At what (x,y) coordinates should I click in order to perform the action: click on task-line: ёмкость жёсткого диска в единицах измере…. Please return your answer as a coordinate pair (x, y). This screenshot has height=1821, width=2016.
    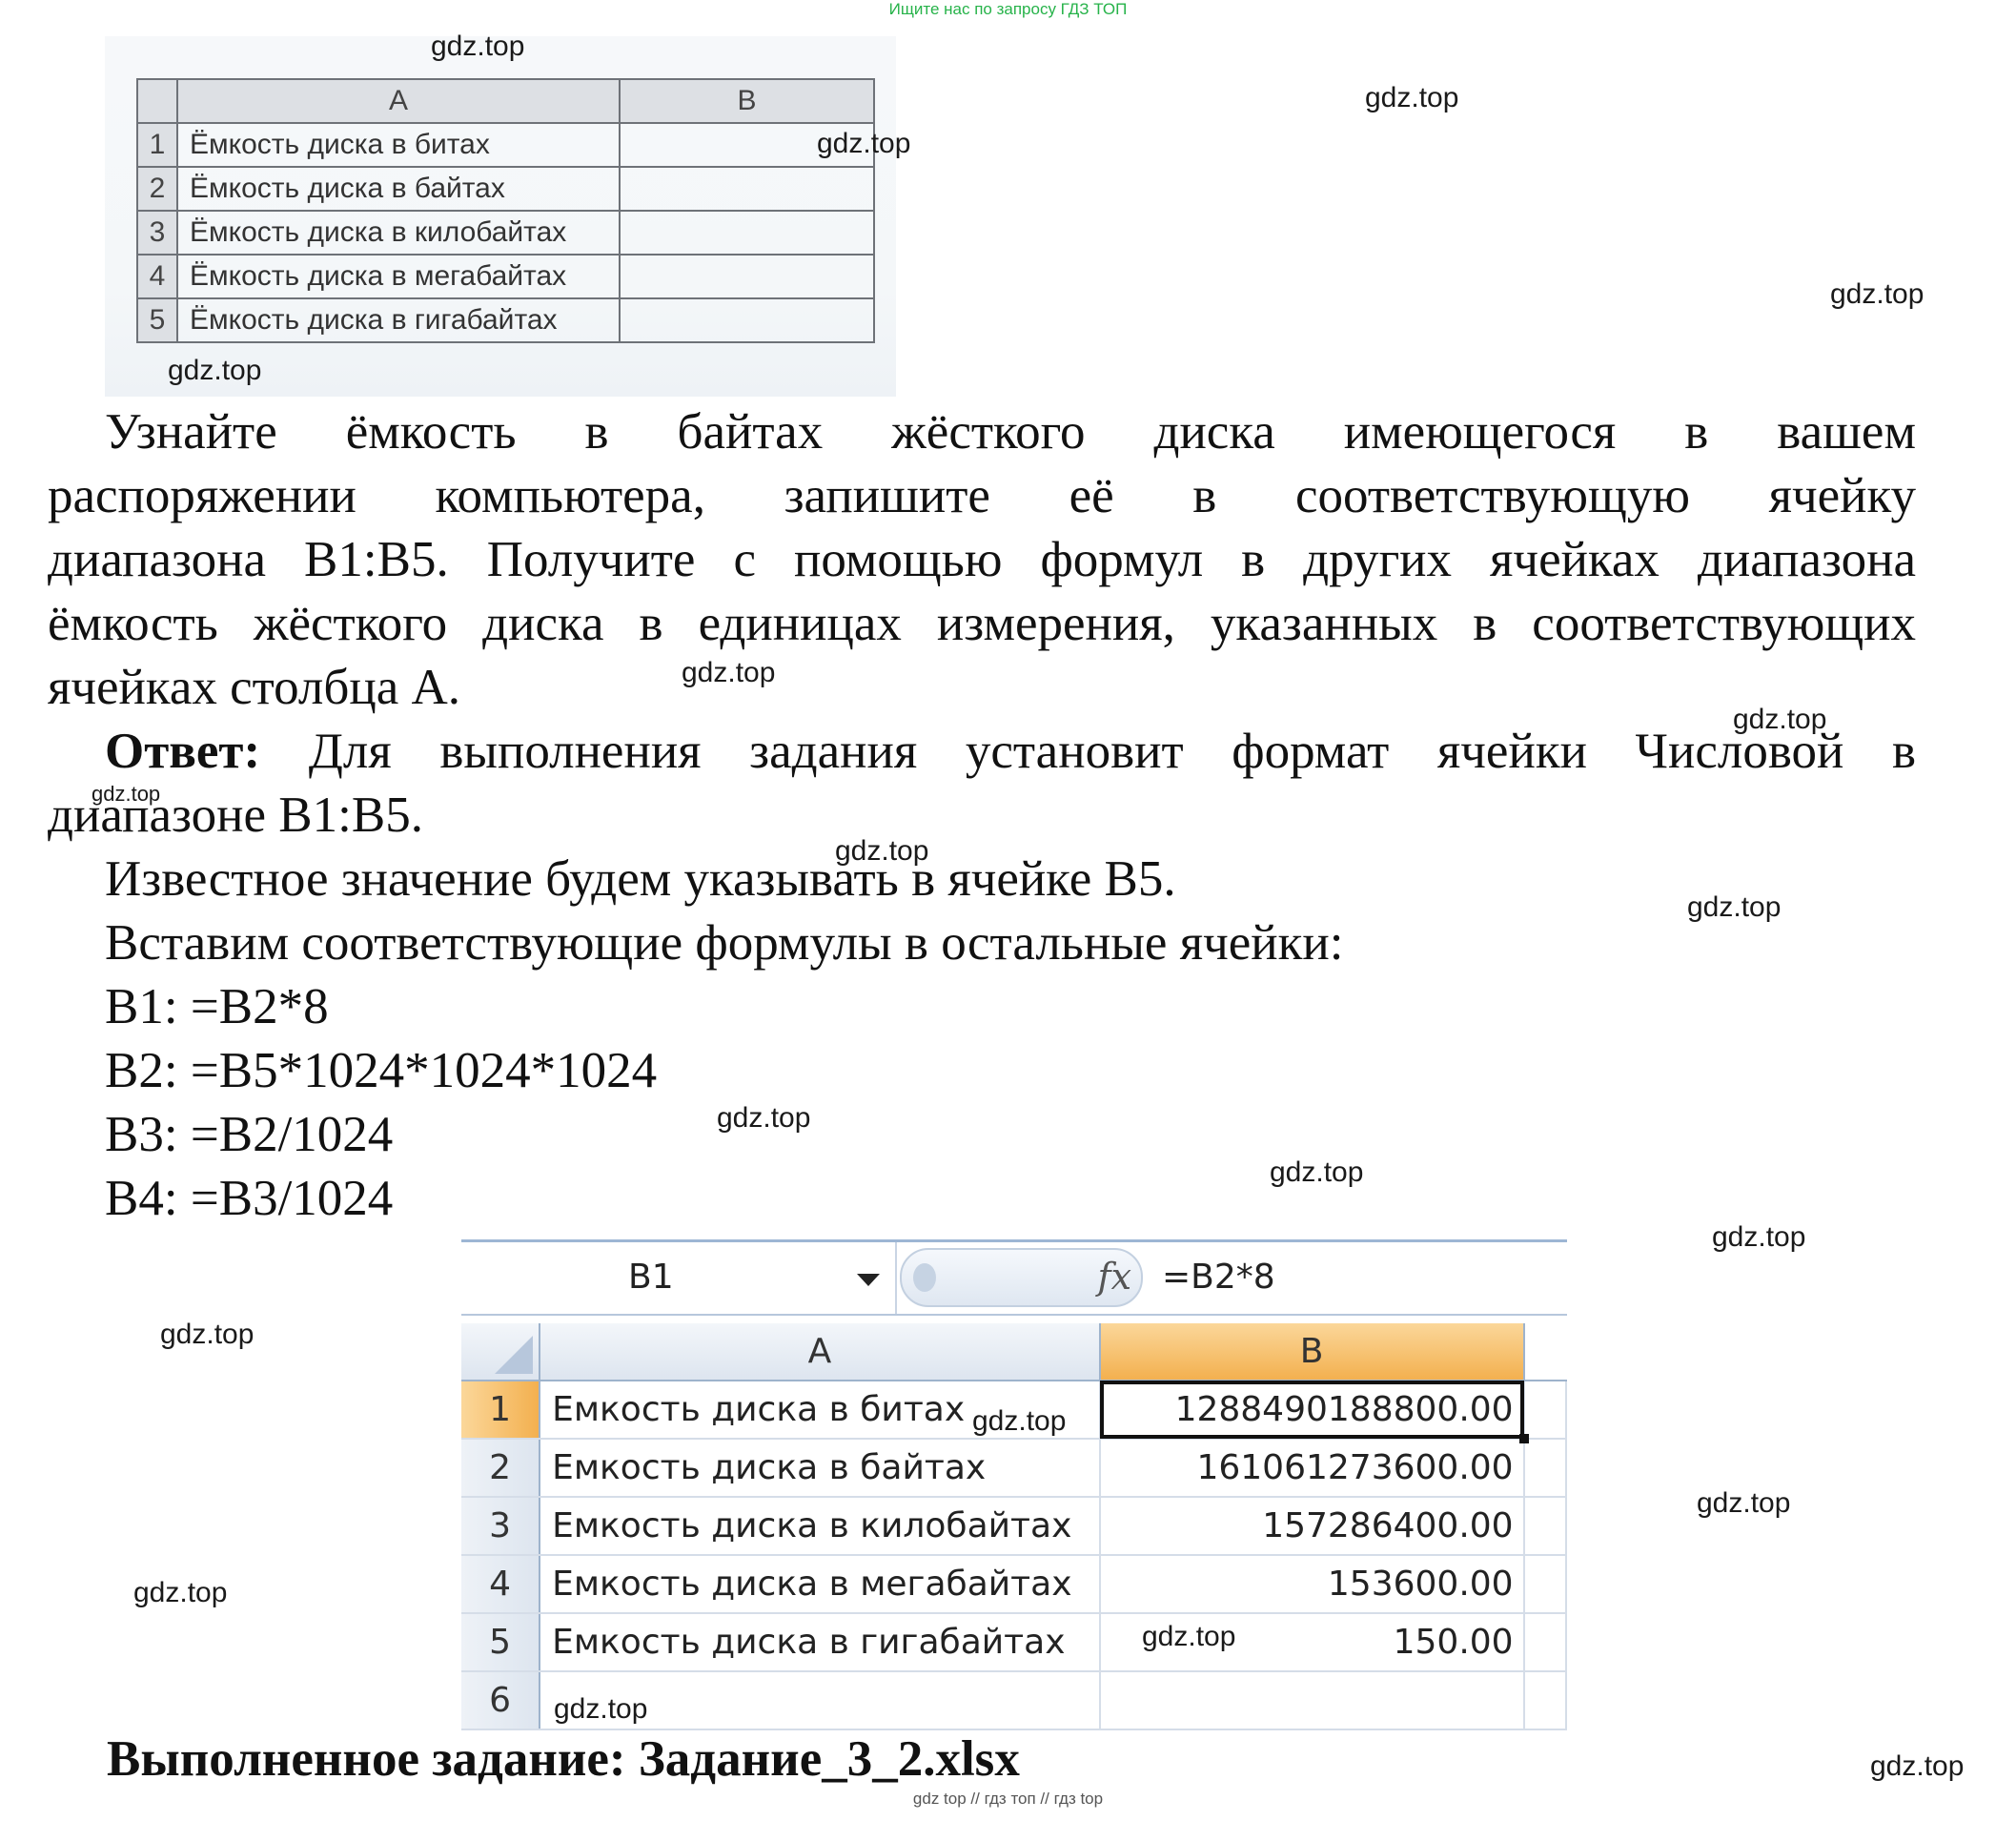
    Looking at the image, I should click on (982, 624).